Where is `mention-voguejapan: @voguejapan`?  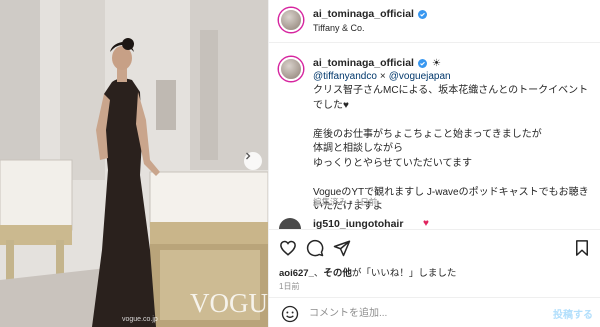
mention-voguejapan: @voguejapan is located at coordinates (420, 76).